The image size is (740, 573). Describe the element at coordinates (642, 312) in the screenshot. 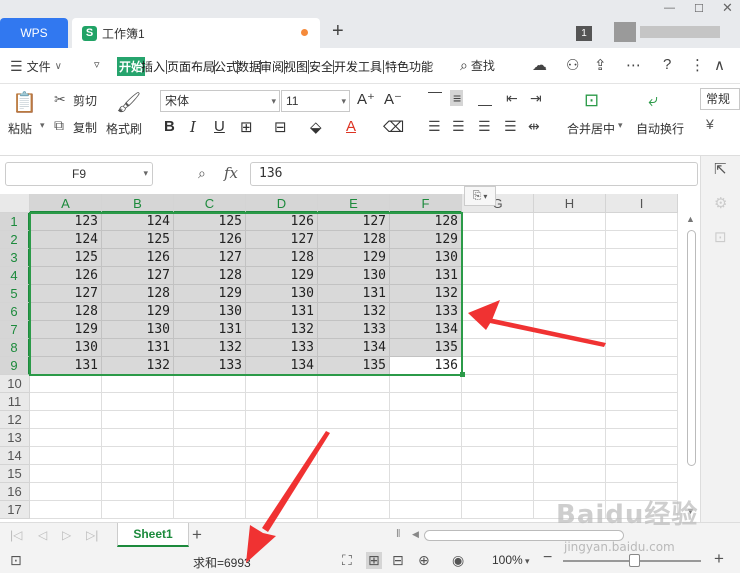

I see `cell-i6` at that location.